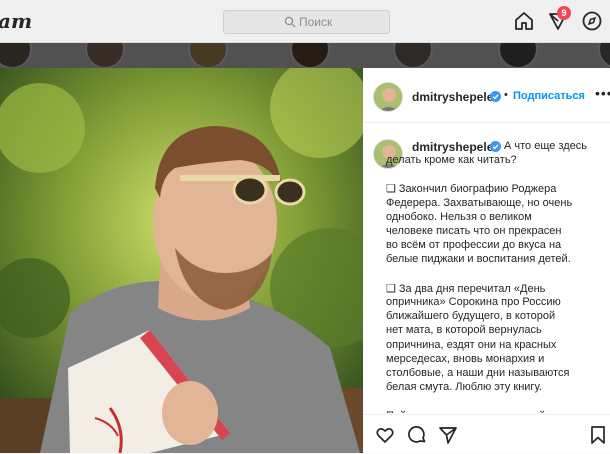 The width and height of the screenshot is (610, 454). I want to click on caption-line: опричнина, ездят они на красных, so click(471, 344).